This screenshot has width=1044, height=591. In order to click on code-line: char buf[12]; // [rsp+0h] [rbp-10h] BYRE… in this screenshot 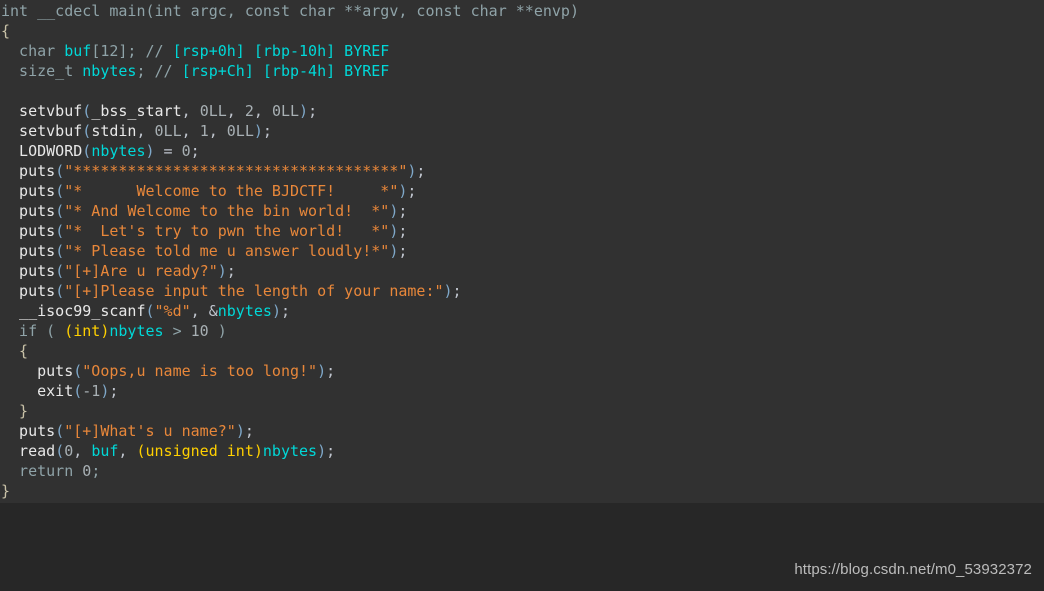, I will do `click(522, 51)`.